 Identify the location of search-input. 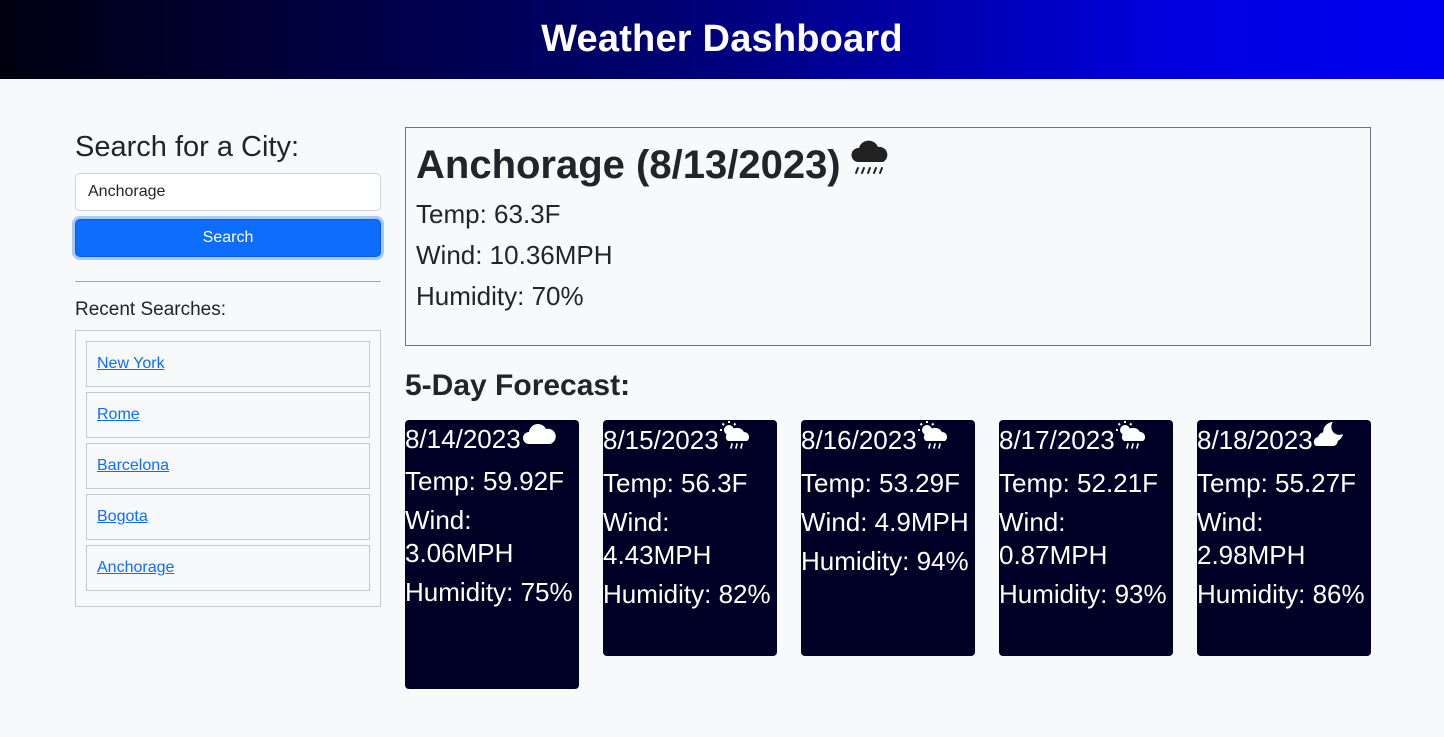
(228, 192).